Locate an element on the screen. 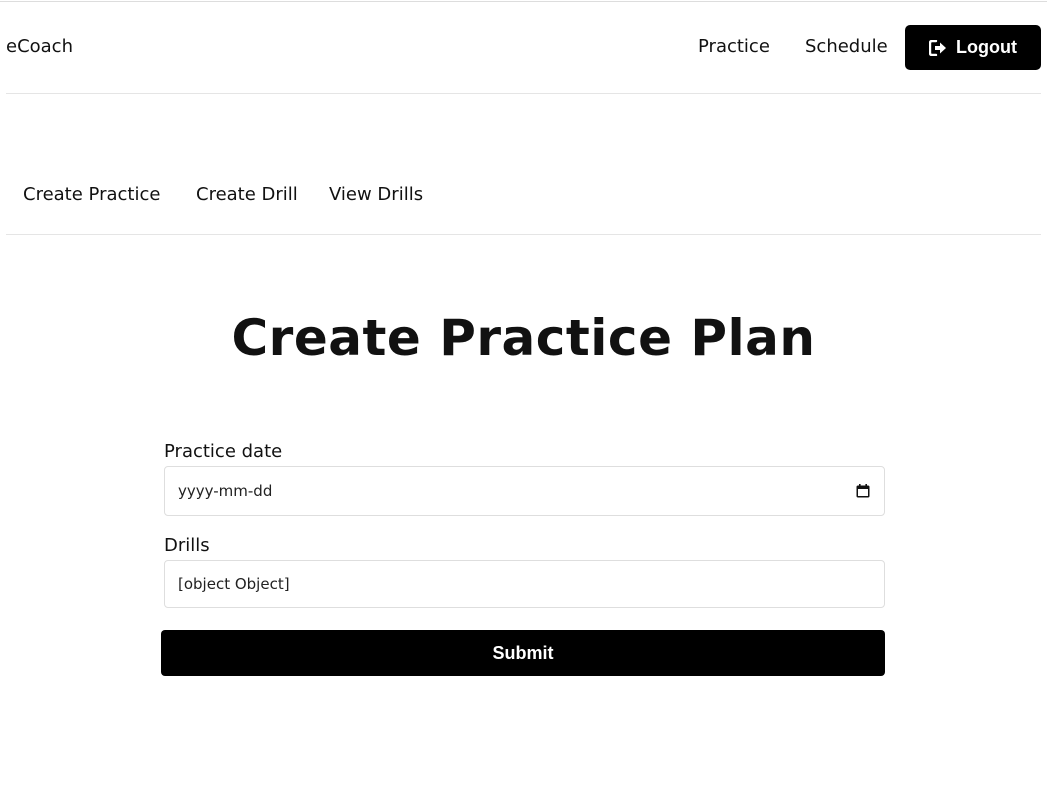 This screenshot has width=1047, height=785. drills-input: [object Object] is located at coordinates (524, 584).